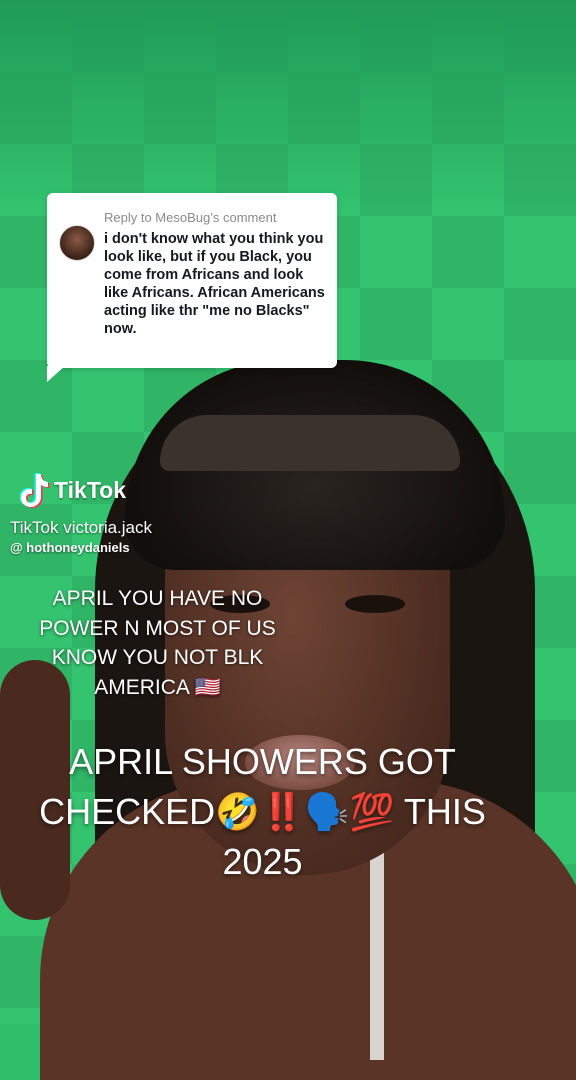 Image resolution: width=576 pixels, height=1080 pixels. What do you see at coordinates (70, 547) in the screenshot?
I see `watermark-handle: @ hothoneydaniels` at bounding box center [70, 547].